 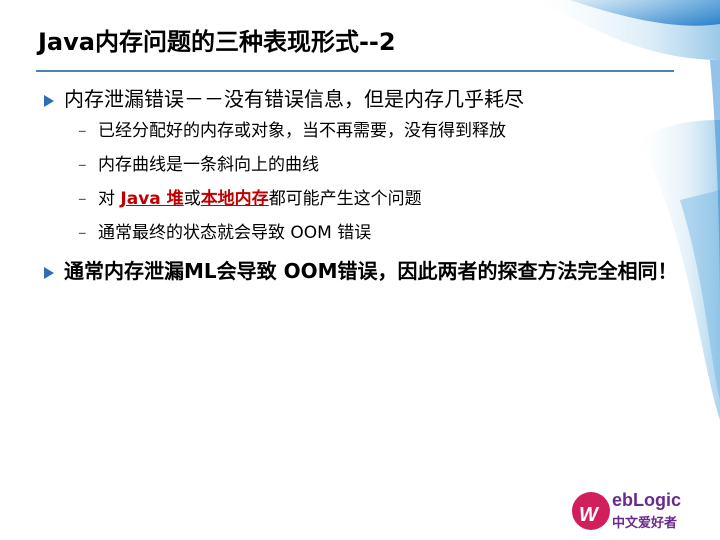 What do you see at coordinates (192, 199) in the screenshot?
I see `sub-bullet-mid: 或` at bounding box center [192, 199].